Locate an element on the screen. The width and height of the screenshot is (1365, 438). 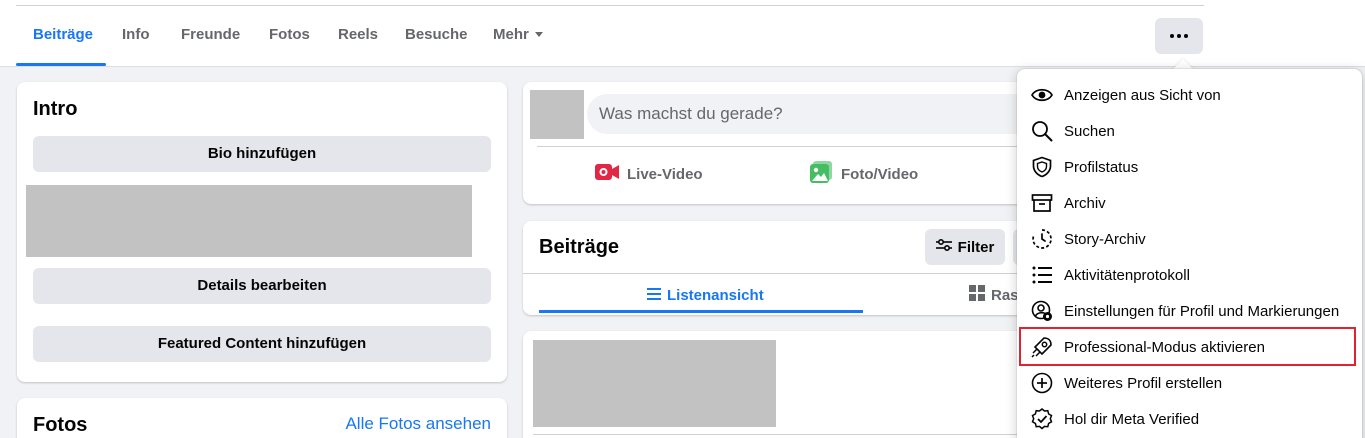
menu-item-professional-mode: Professional-Modus aktivieren is located at coordinates (1189, 347).